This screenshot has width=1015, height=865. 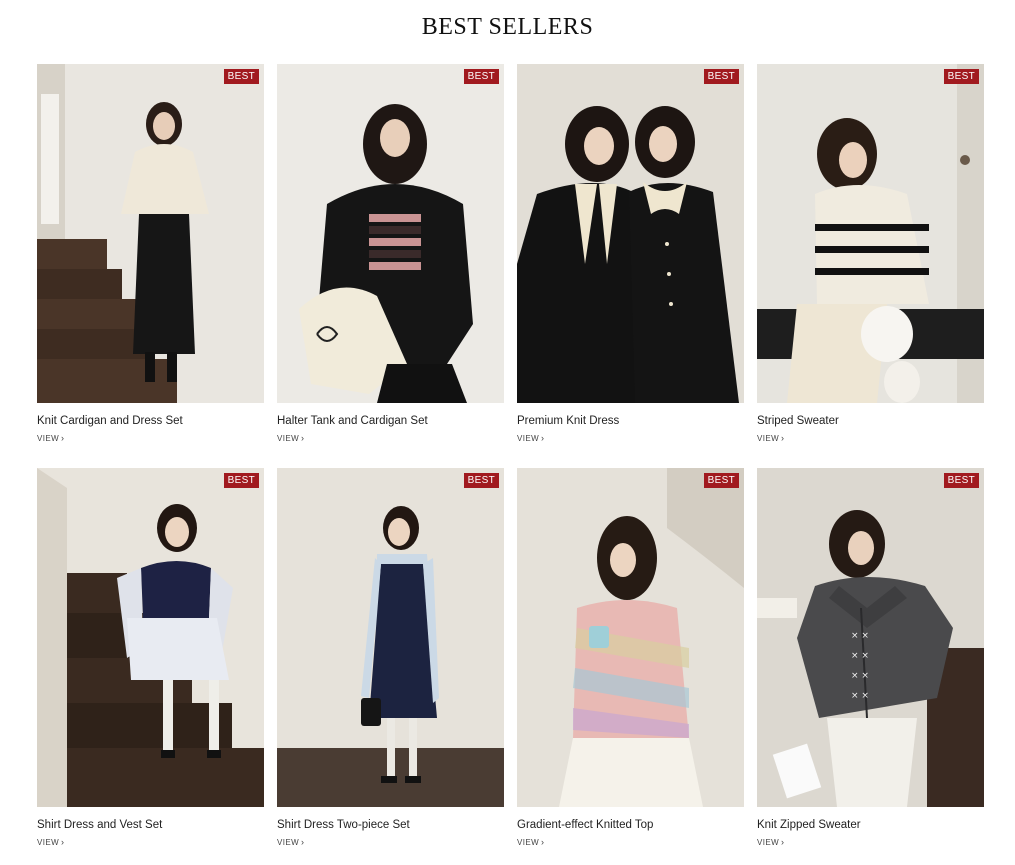 What do you see at coordinates (870, 421) in the screenshot?
I see `product-name: Striped Sweater` at bounding box center [870, 421].